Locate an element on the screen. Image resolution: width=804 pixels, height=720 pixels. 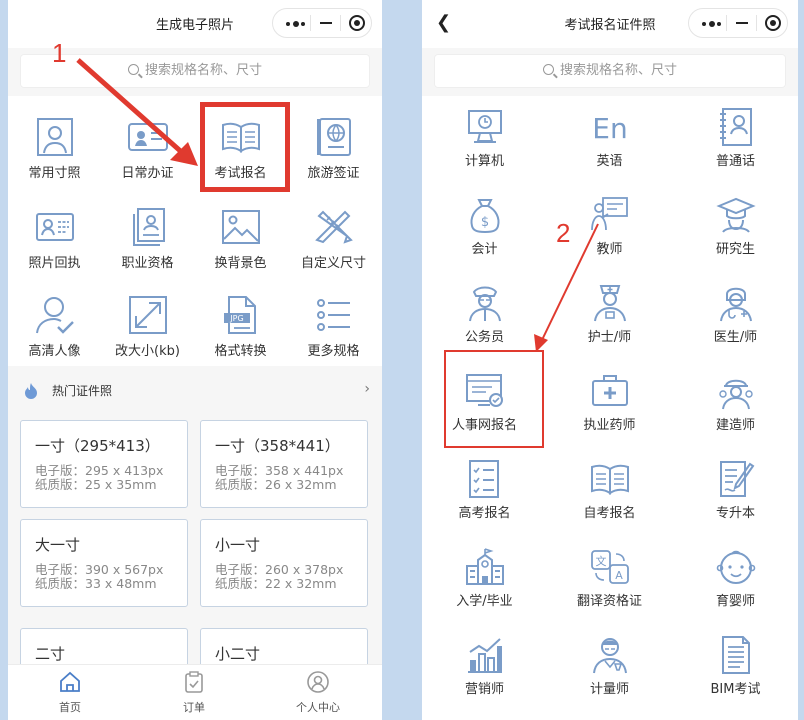
tab-label: 首页 is located at coordinates (70, 707).